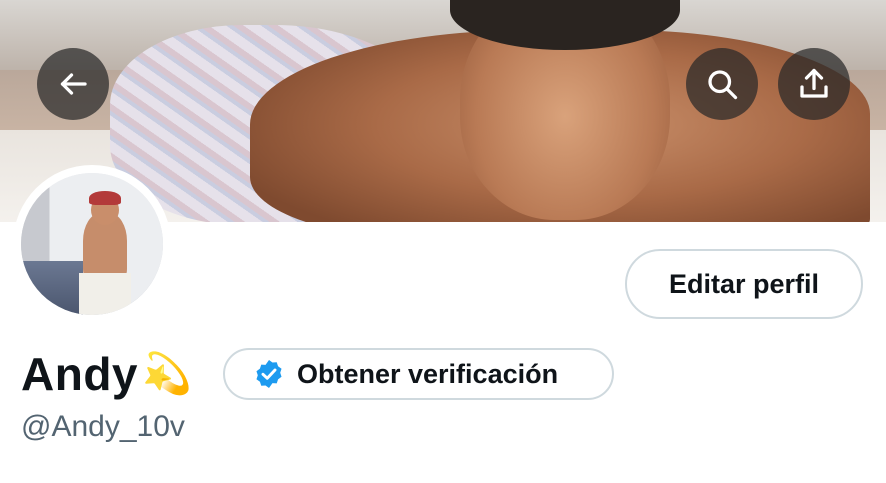 The image size is (886, 483). What do you see at coordinates (744, 284) in the screenshot?
I see `edit-profile-button: Editar perfil` at bounding box center [744, 284].